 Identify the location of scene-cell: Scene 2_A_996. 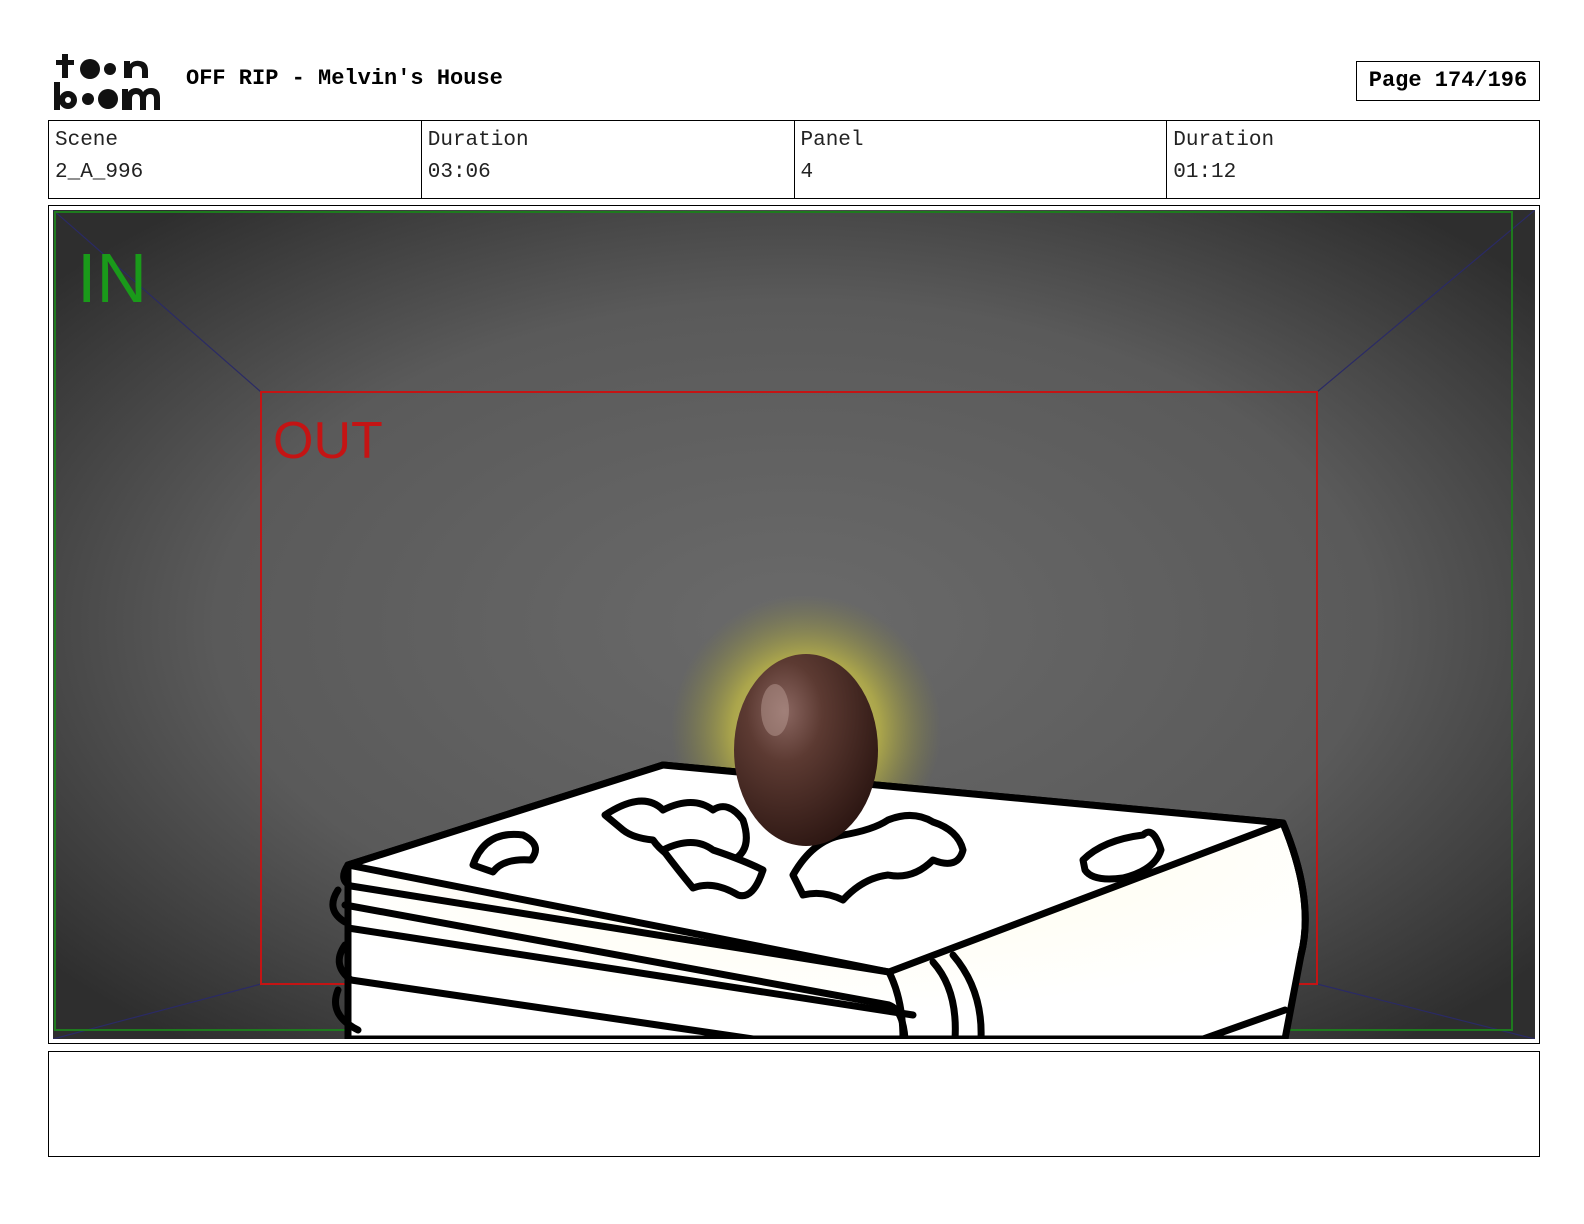
(235, 159).